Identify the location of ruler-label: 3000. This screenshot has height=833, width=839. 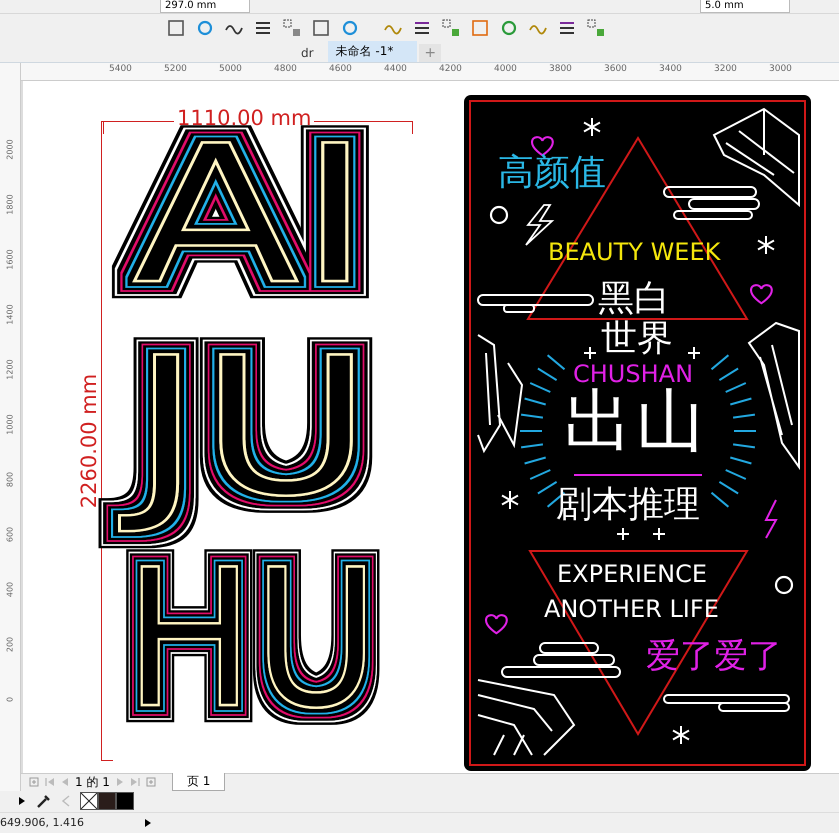
(781, 69).